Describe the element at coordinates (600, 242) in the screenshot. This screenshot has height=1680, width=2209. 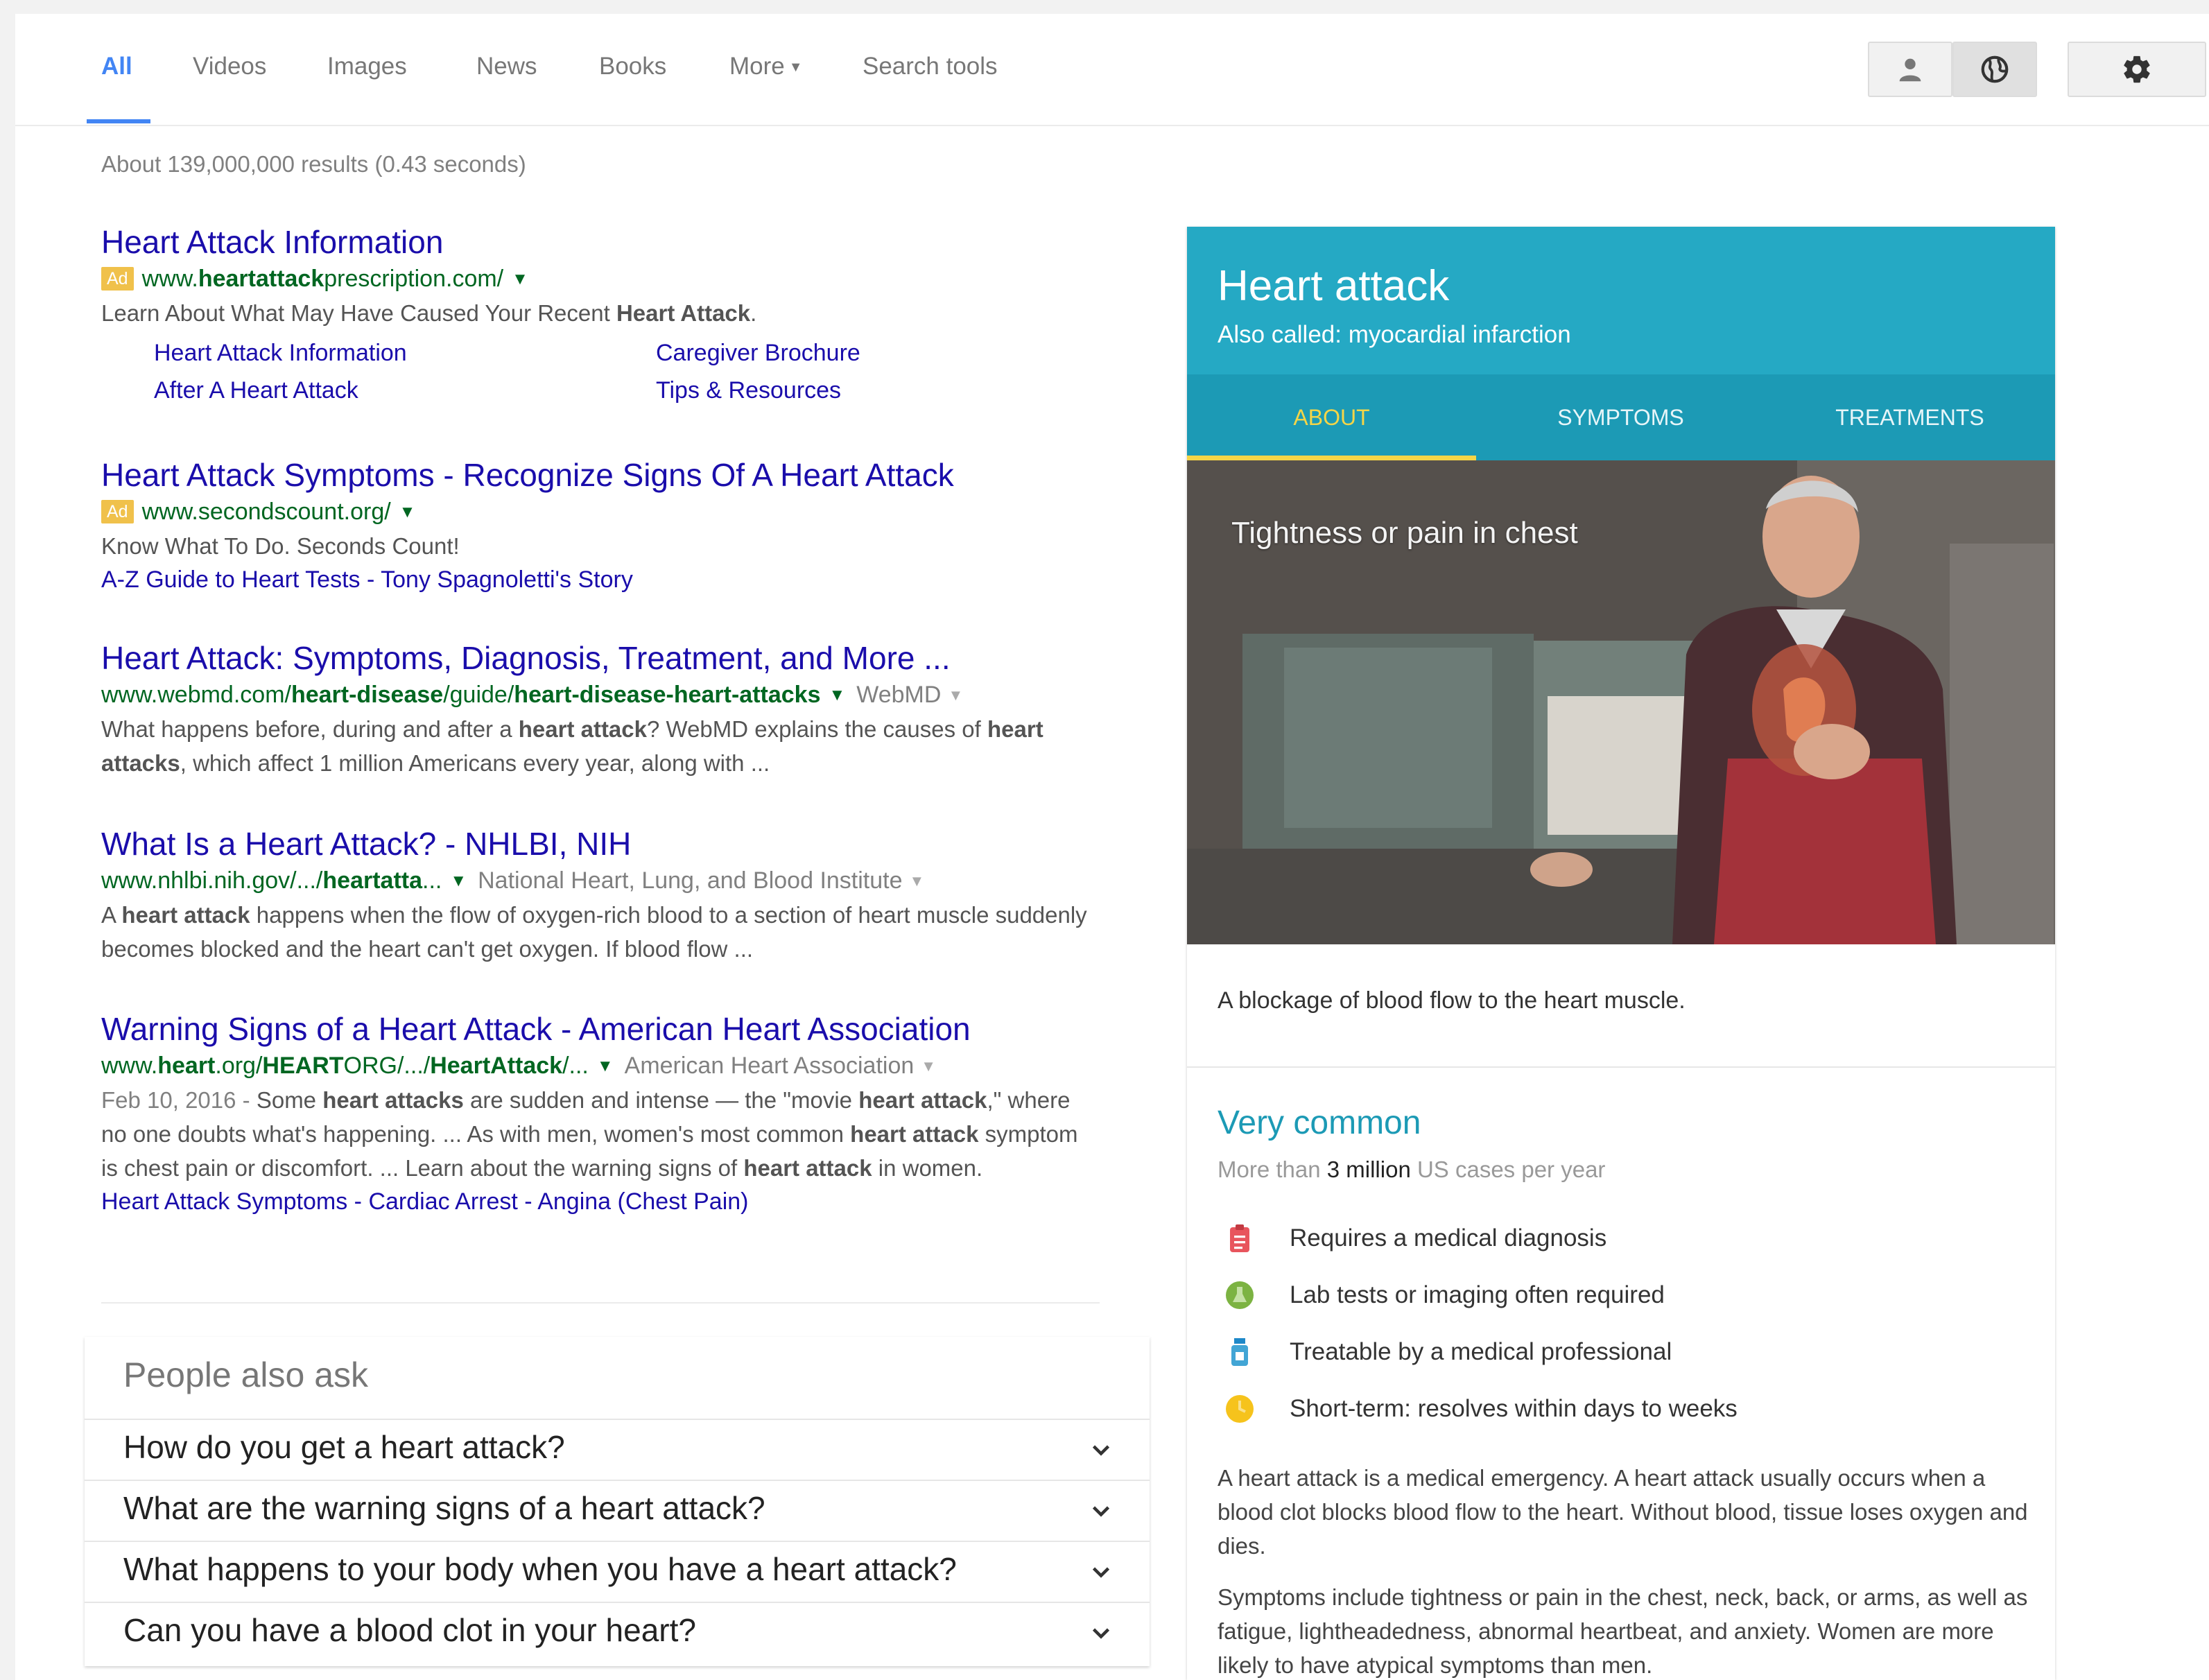
I see `result-title-link: Heart Attack Information` at that location.